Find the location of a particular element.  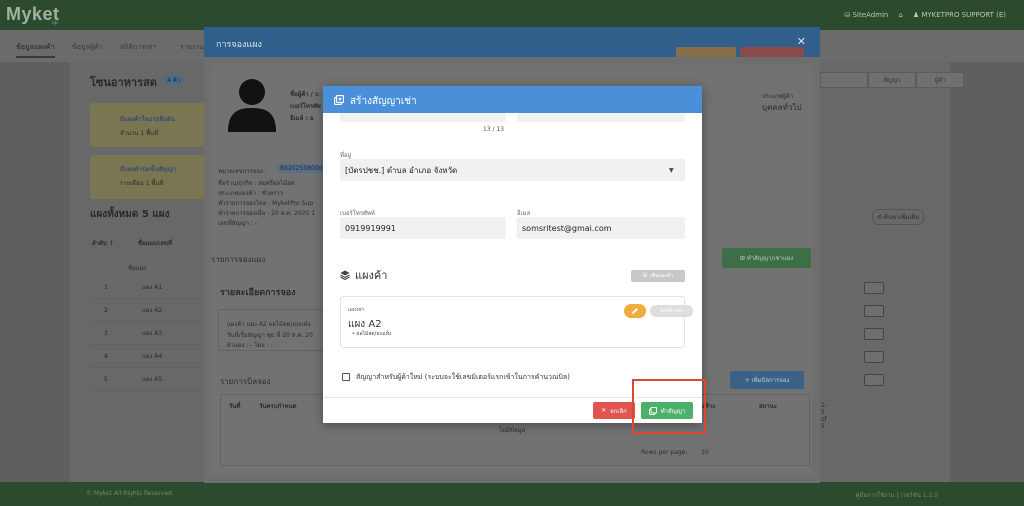

cancel-stall-button: ยกเลิกแผง is located at coordinates (671, 311).